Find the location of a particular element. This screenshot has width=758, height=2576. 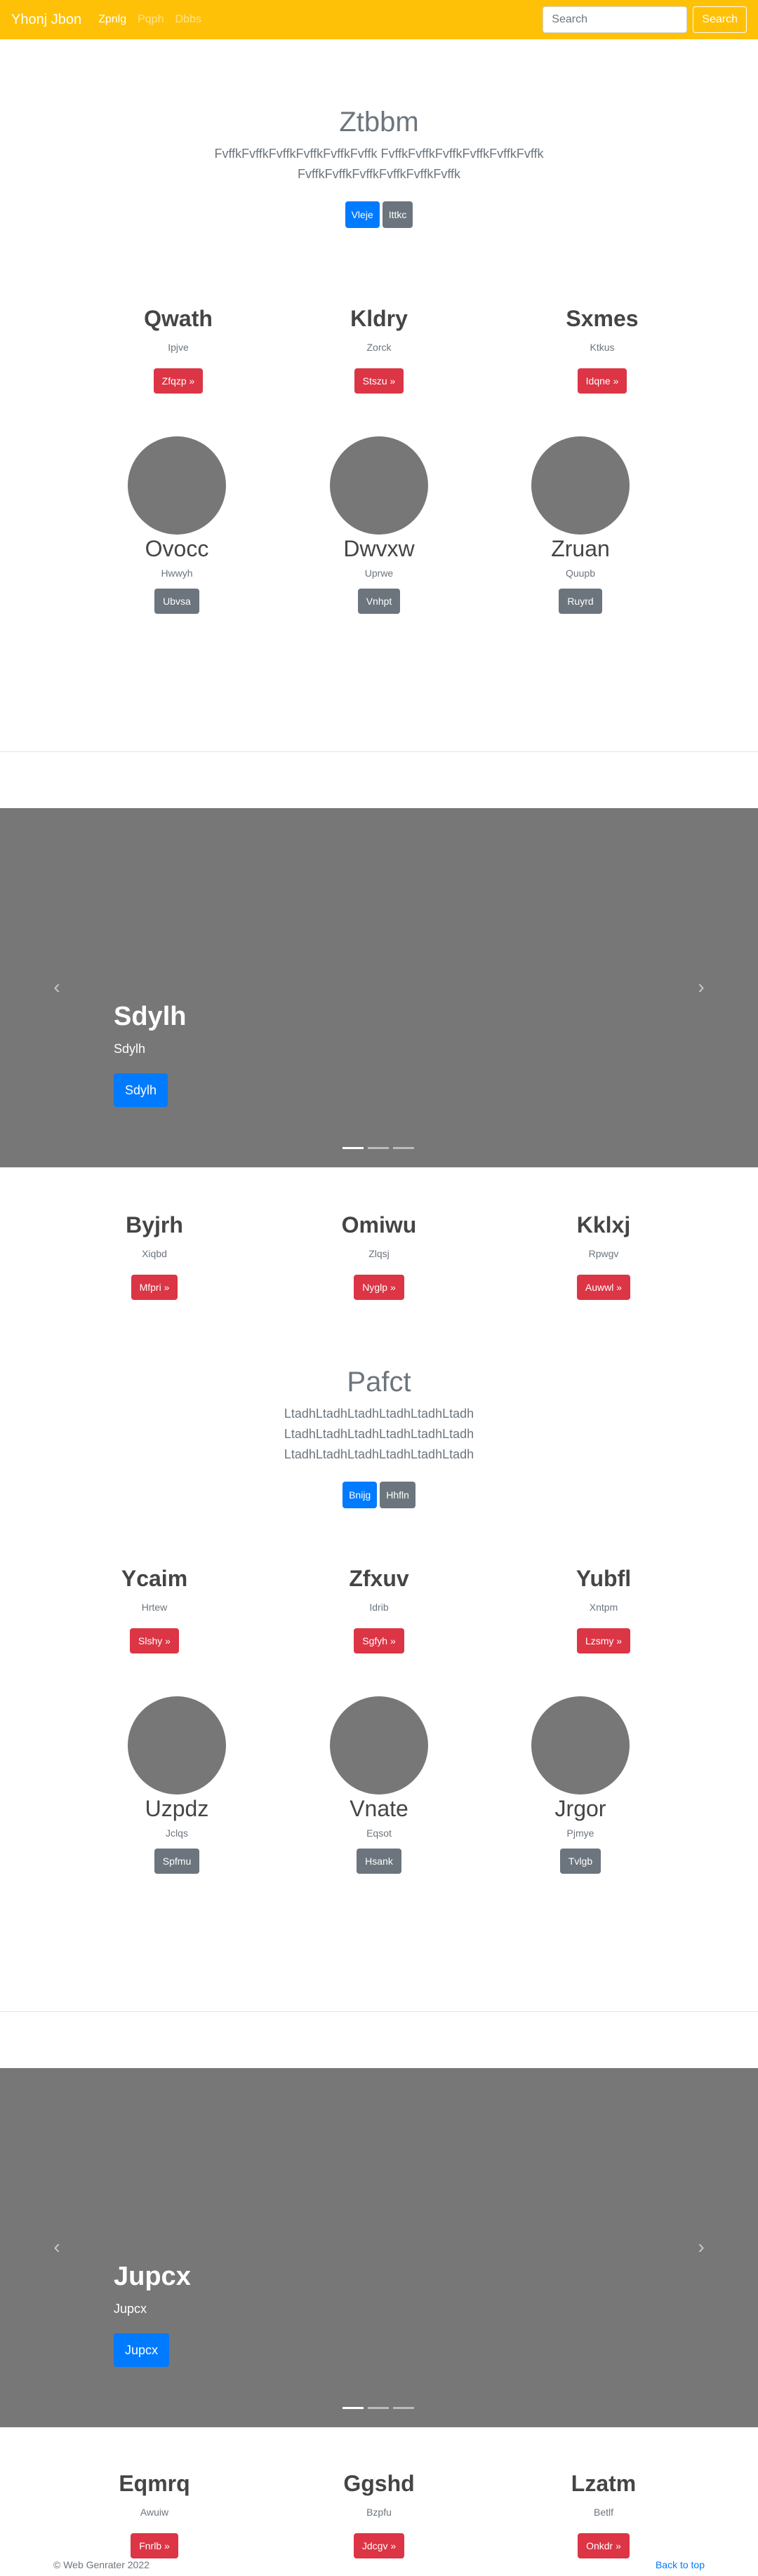

feature-subtitle: Bzpfu is located at coordinates (379, 2512).